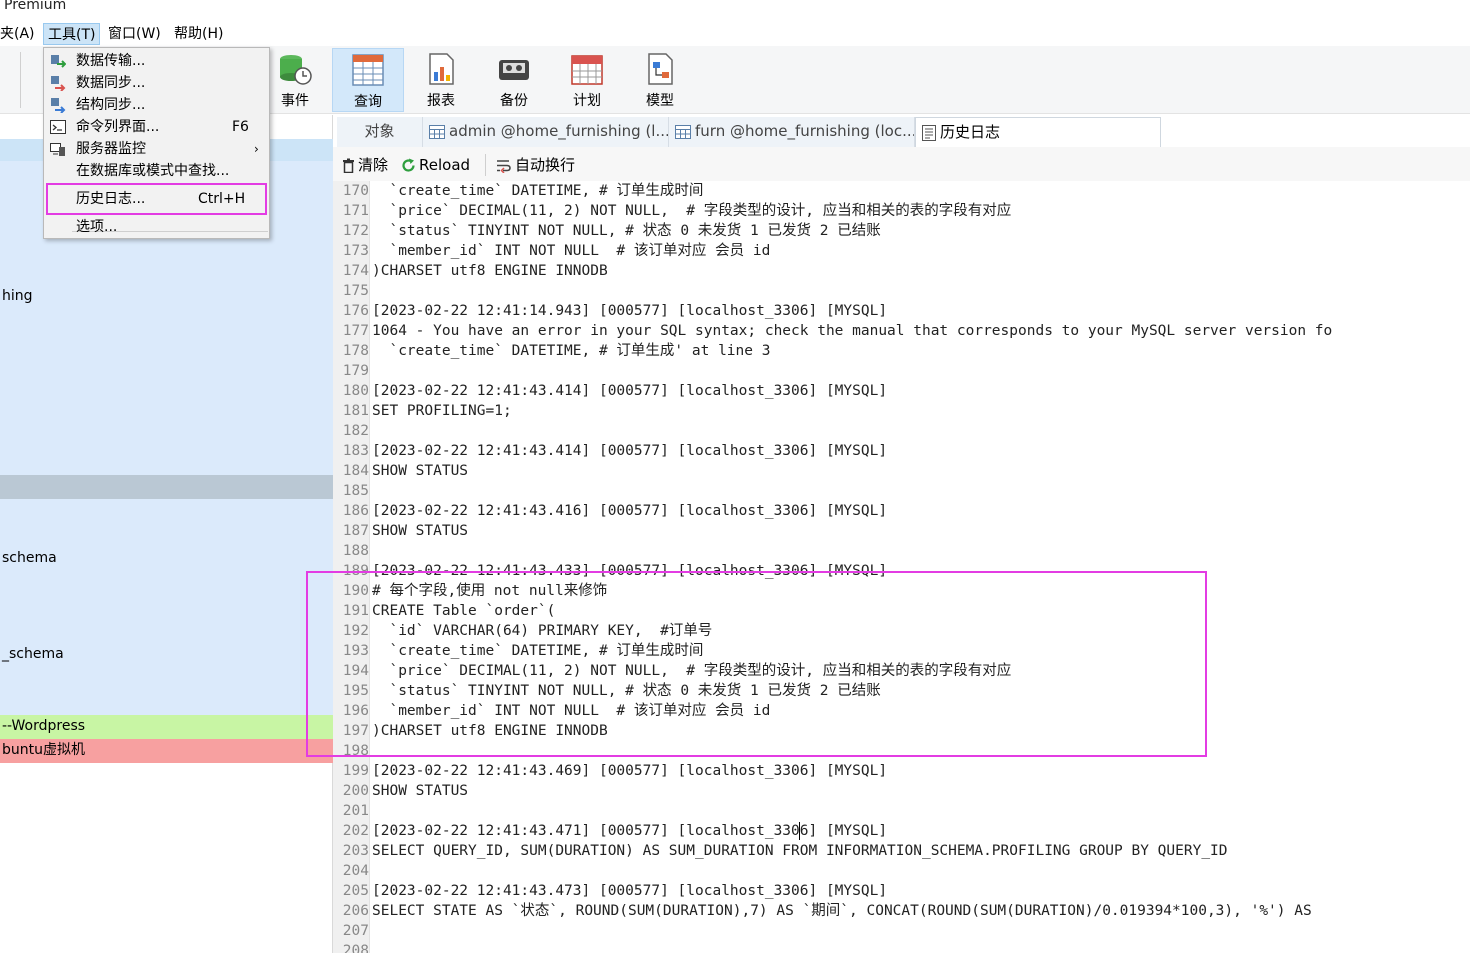 This screenshot has height=953, width=1470. Describe the element at coordinates (19, 34) in the screenshot. I see `menu-favorites: 夹(A)` at that location.